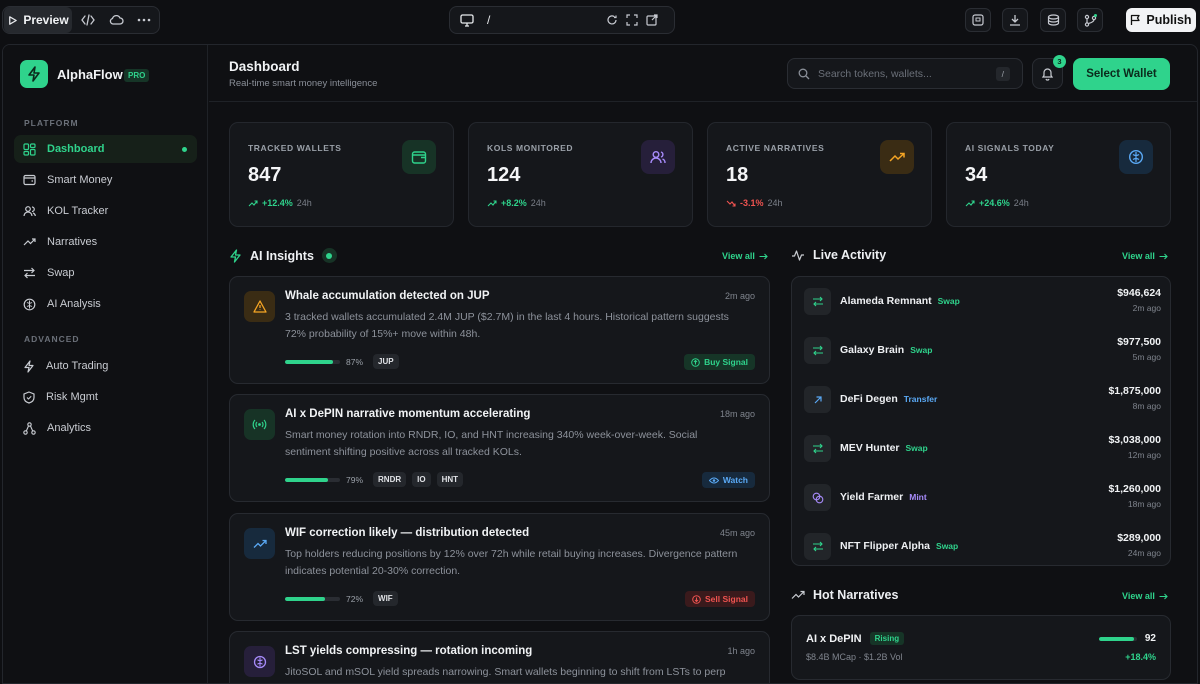 The height and width of the screenshot is (684, 1200). Describe the element at coordinates (1146, 308) in the screenshot. I see `activity-time: 2m ago` at that location.